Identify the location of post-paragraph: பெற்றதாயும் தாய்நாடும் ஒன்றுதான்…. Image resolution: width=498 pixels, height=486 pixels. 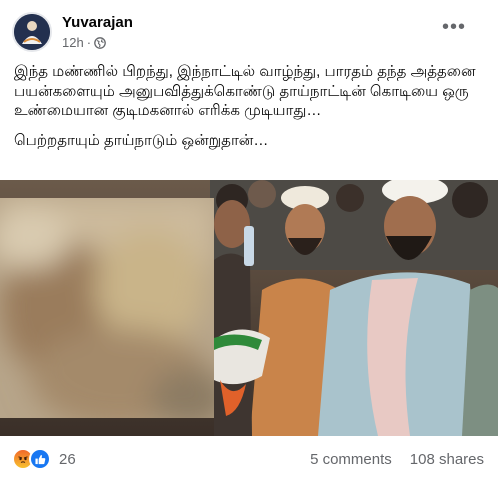
(141, 140).